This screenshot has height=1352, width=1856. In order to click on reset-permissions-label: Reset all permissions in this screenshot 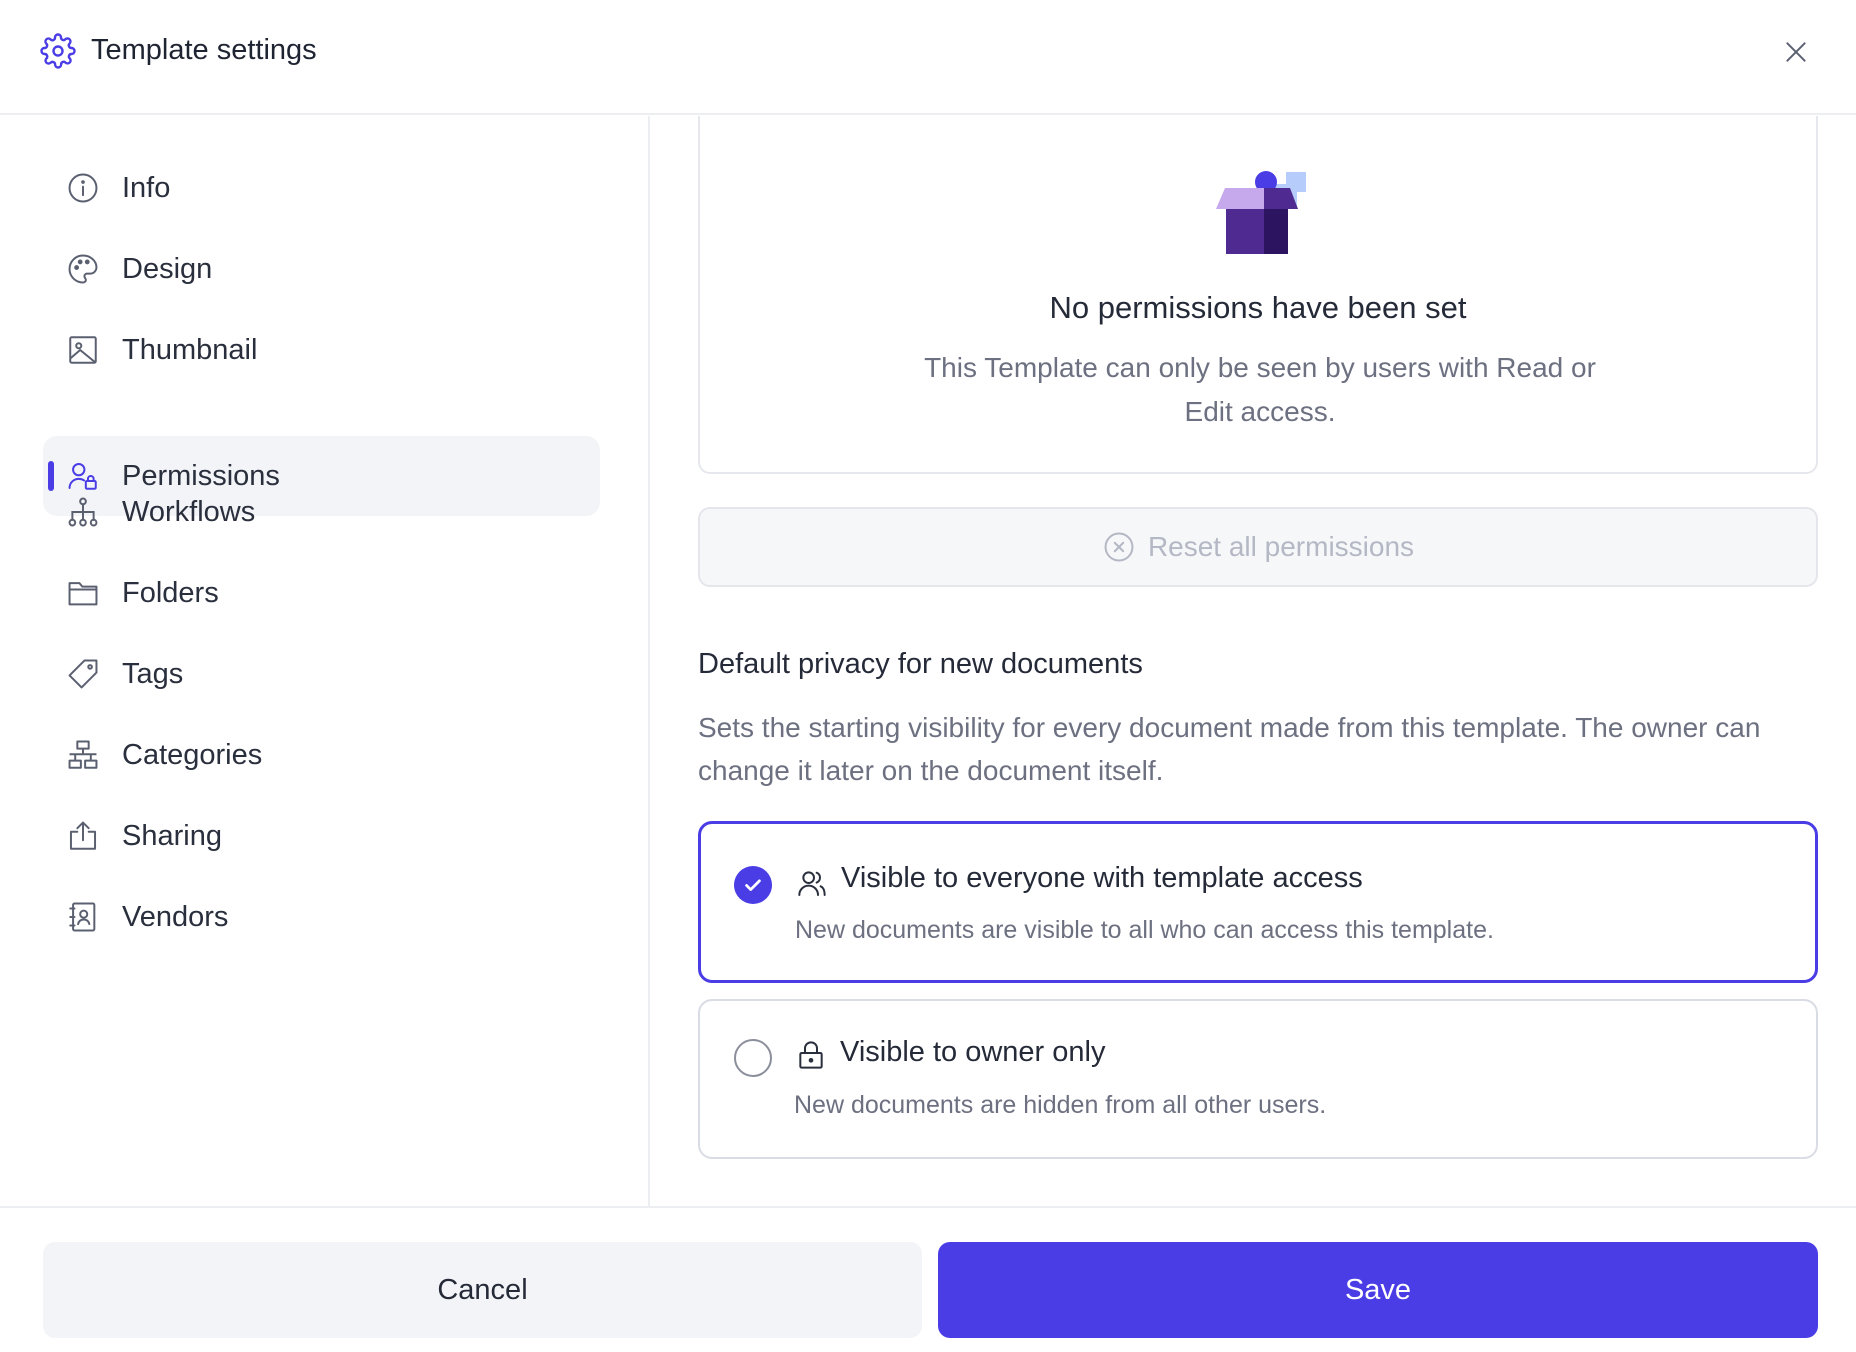, I will do `click(1281, 546)`.